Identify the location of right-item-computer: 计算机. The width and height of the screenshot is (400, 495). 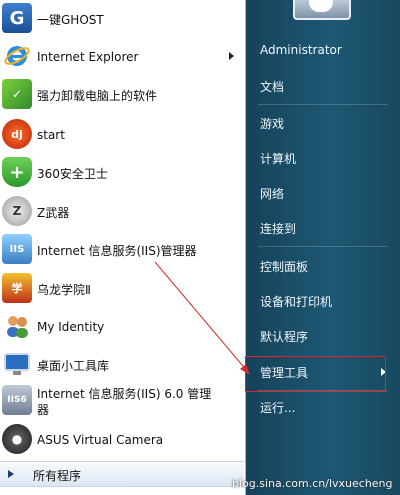
(323, 158).